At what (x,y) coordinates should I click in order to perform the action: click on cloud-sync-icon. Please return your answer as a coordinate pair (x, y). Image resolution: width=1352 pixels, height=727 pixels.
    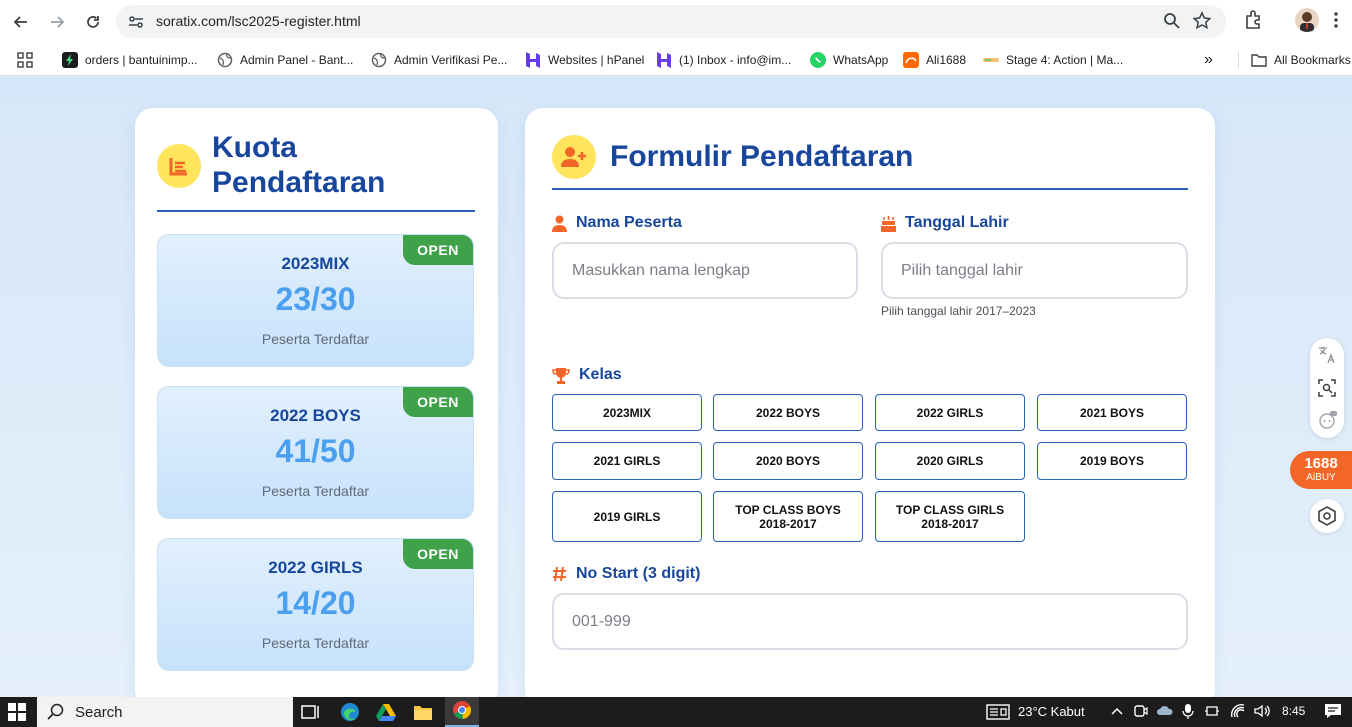
    Looking at the image, I should click on (1165, 713).